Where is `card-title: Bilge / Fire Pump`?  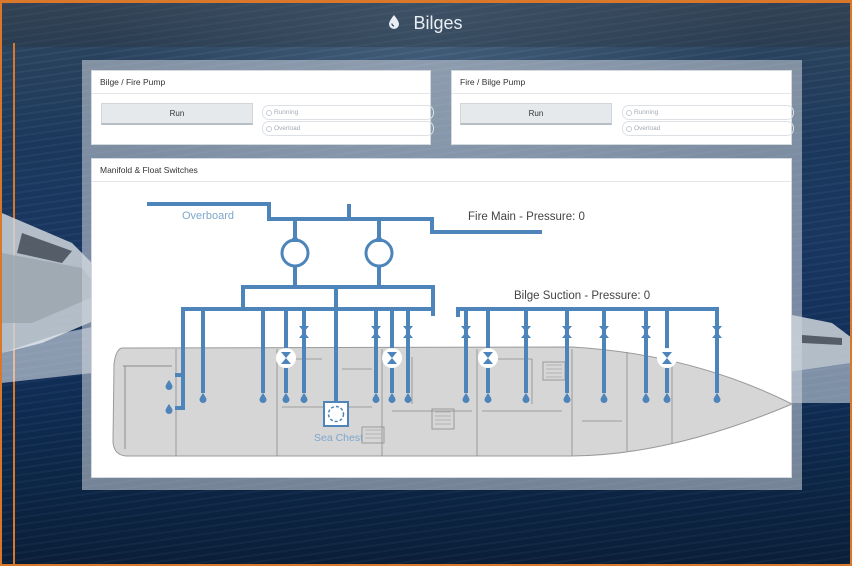
card-title: Bilge / Fire Pump is located at coordinates (133, 82).